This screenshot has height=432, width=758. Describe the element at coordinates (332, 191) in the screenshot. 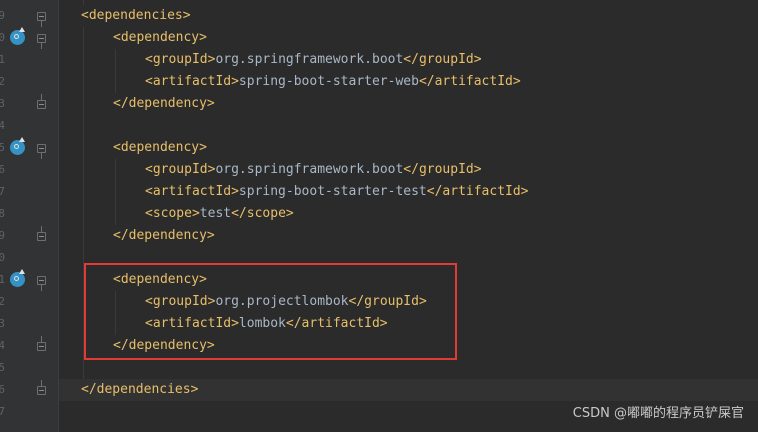

I see `xml-text: spring-boot-starter-test` at that location.